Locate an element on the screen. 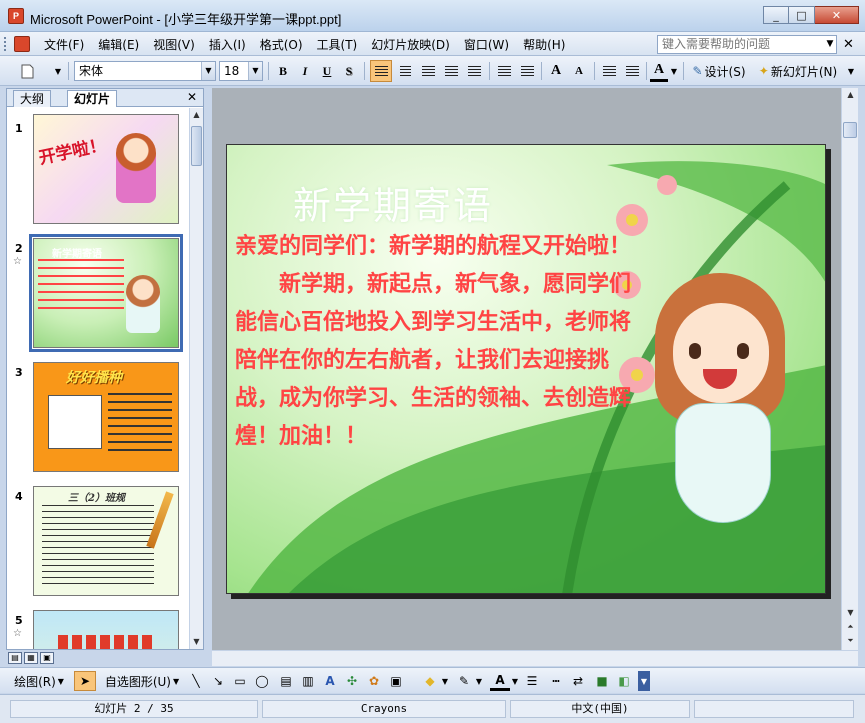 This screenshot has height=723, width=865. fill-color-icon: ◆ is located at coordinates (430, 681).